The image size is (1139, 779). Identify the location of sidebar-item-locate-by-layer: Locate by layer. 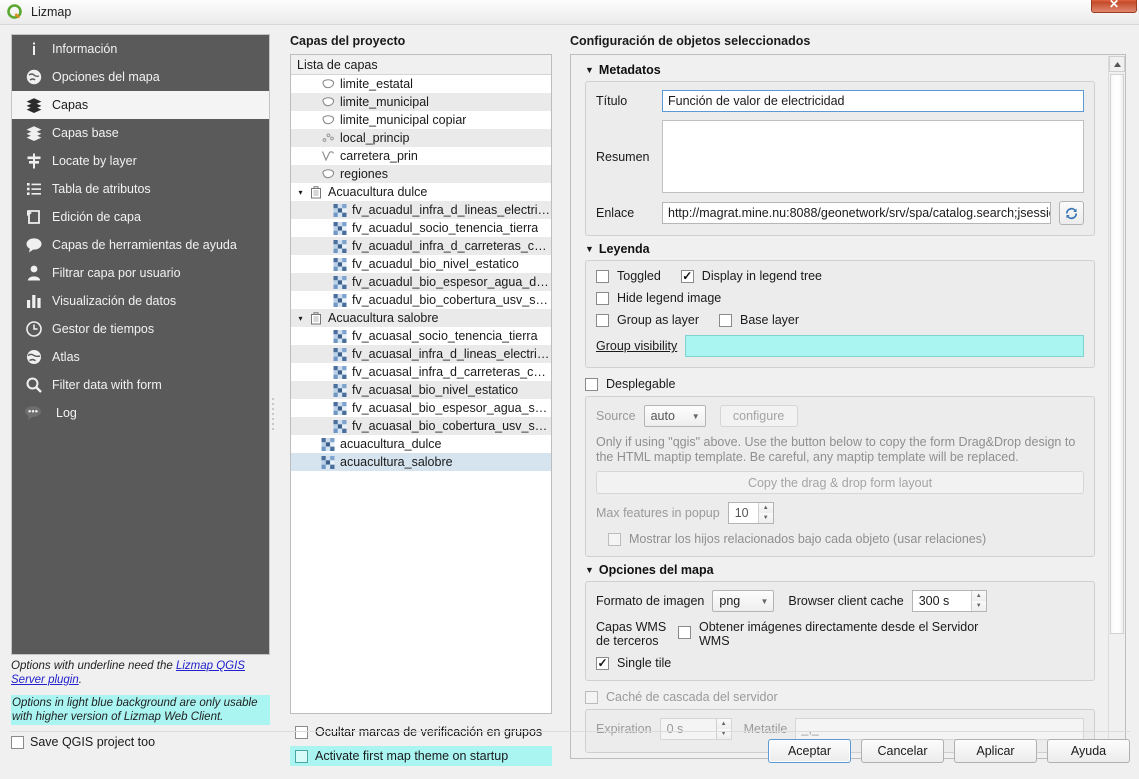
(140, 161).